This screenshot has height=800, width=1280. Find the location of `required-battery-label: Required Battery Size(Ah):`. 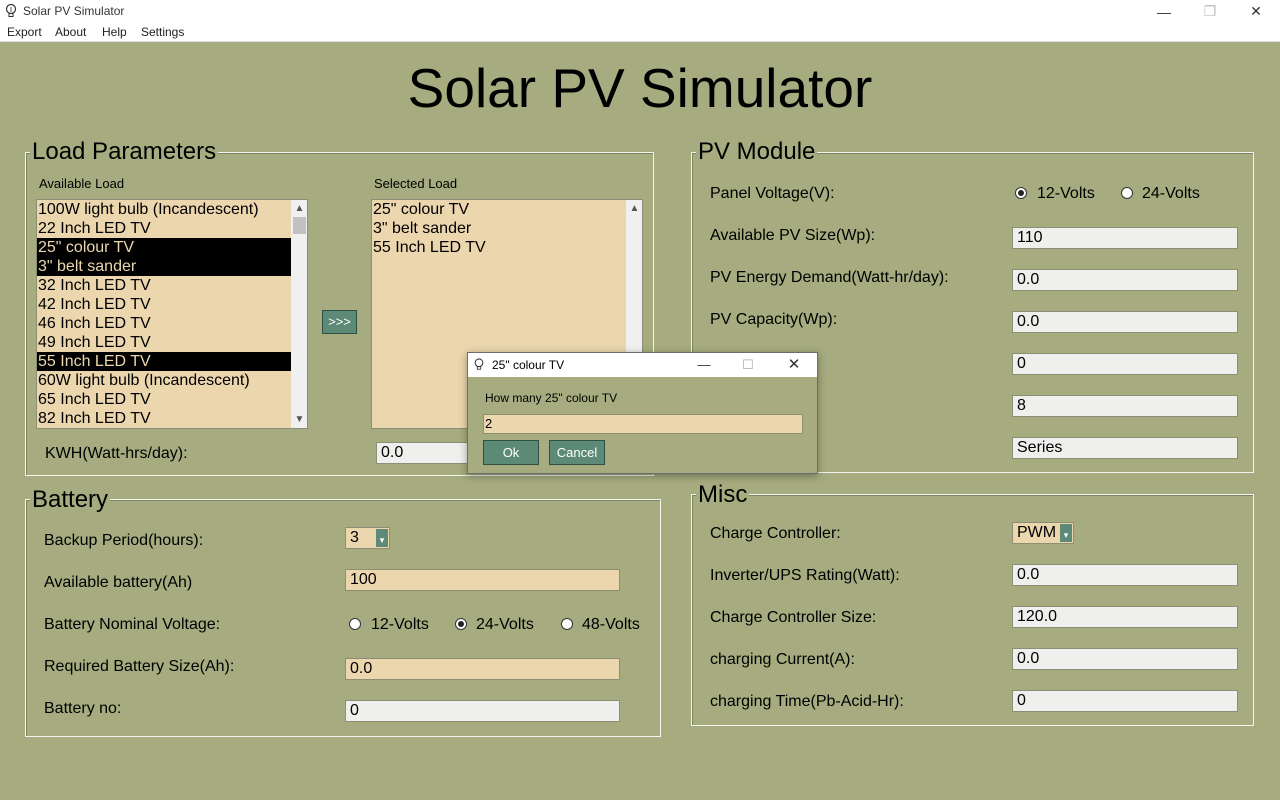

required-battery-label: Required Battery Size(Ah): is located at coordinates (139, 666).